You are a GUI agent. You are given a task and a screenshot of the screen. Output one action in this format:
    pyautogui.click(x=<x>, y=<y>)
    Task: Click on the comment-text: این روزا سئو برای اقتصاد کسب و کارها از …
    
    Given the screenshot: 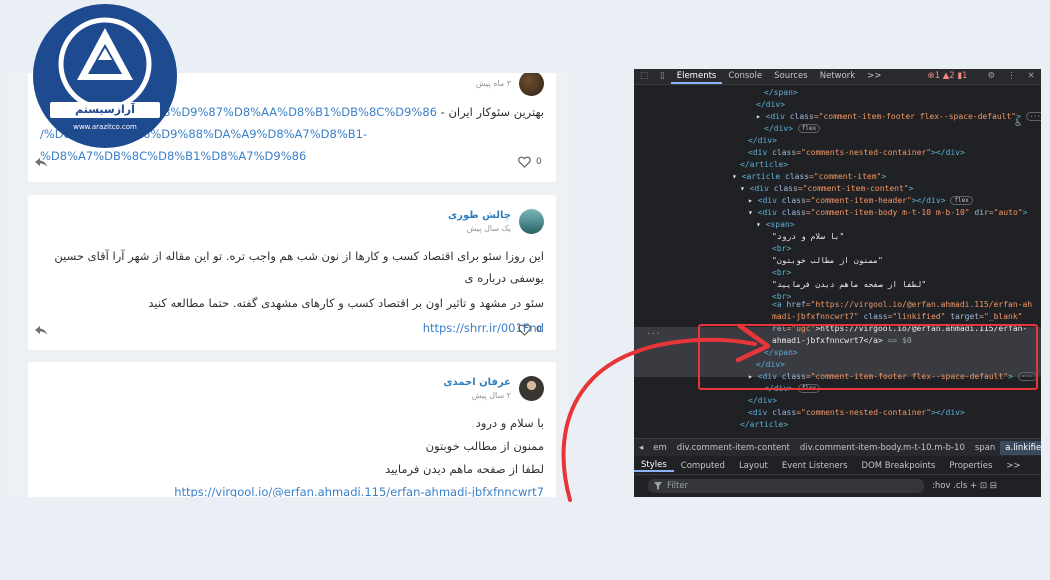 What is the action you would take?
    pyautogui.click(x=299, y=267)
    